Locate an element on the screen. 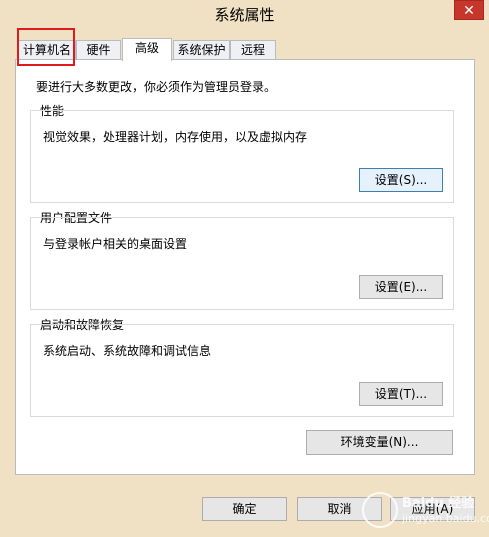  tab-advanced: 高级 is located at coordinates (147, 49).